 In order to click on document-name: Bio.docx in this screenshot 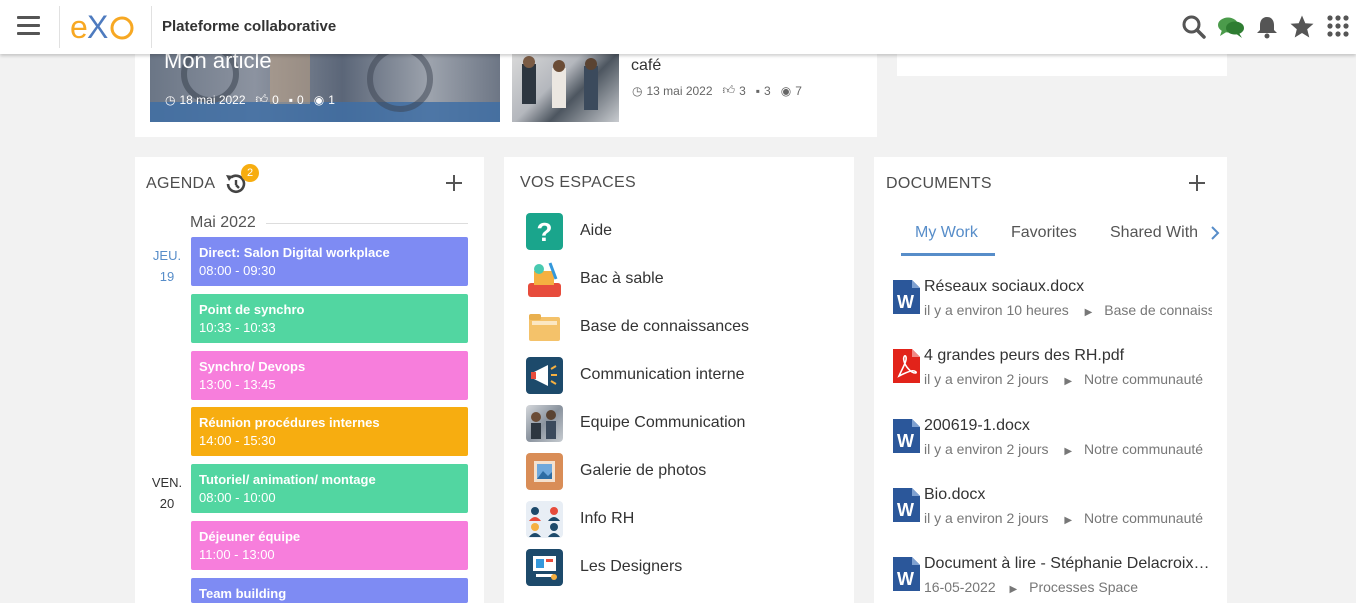, I will do `click(955, 494)`.